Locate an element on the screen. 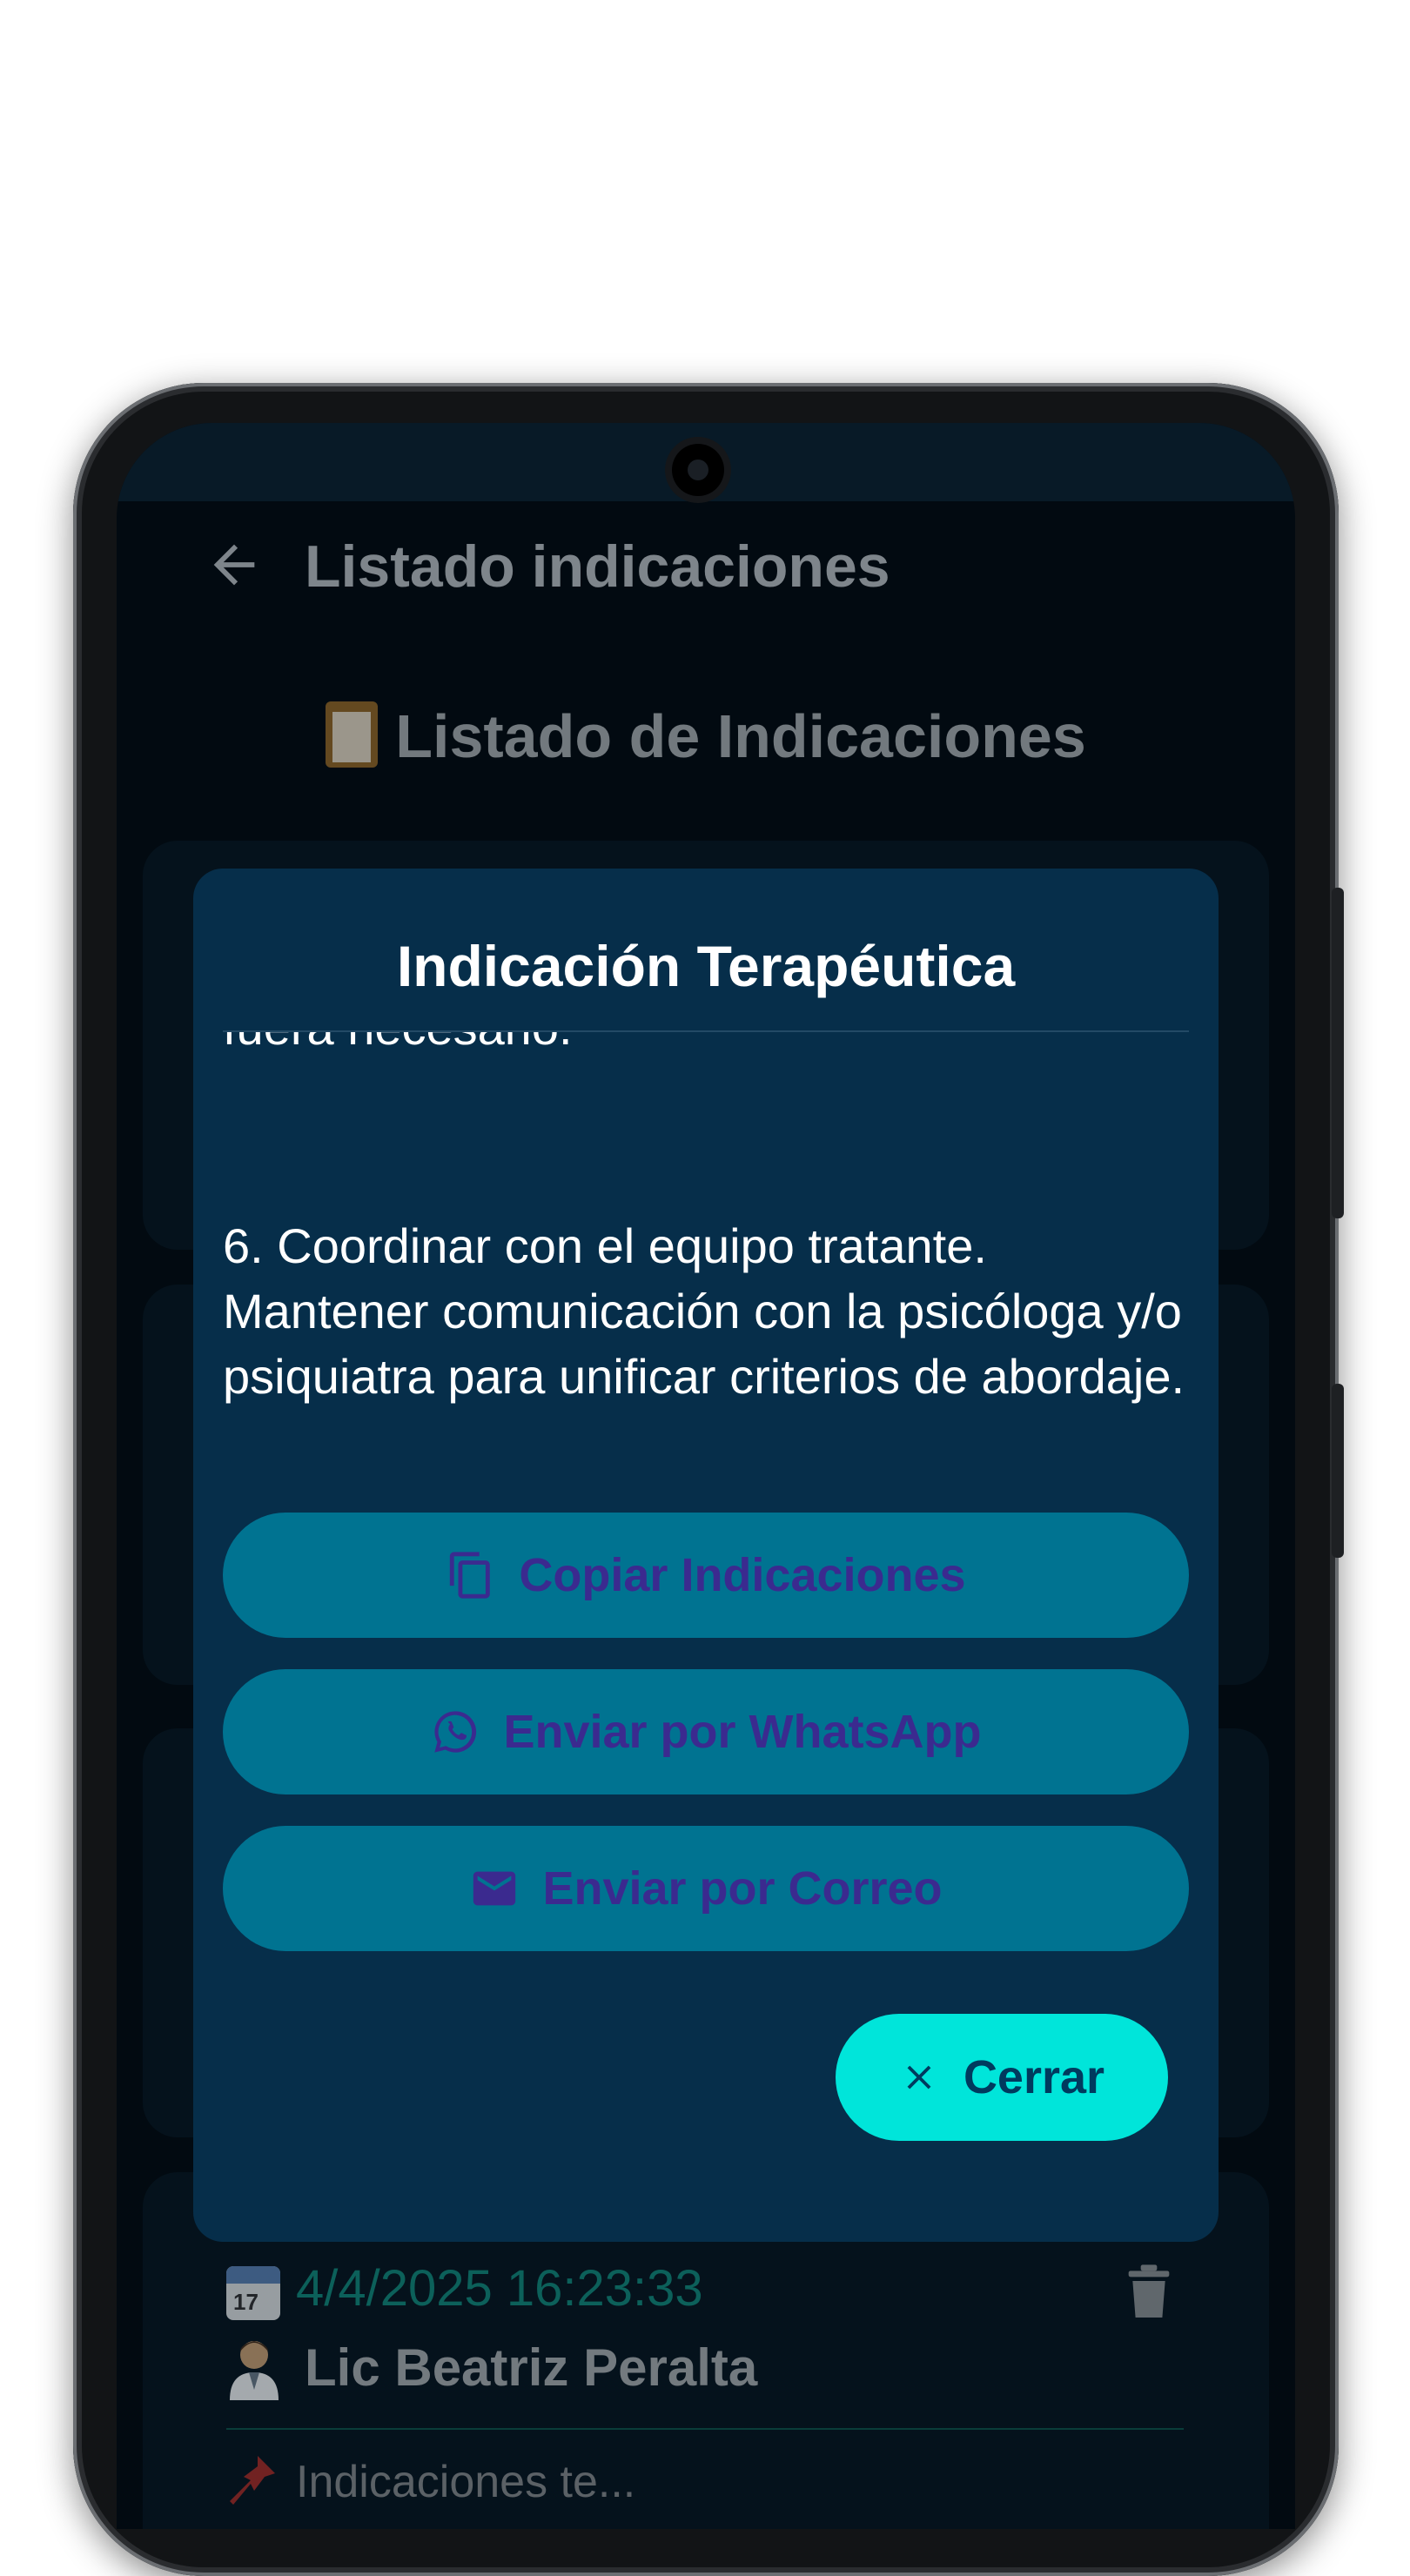 This screenshot has width=1410, height=2576. copy-indications-button: Copiar Indicaciones is located at coordinates (706, 1575).